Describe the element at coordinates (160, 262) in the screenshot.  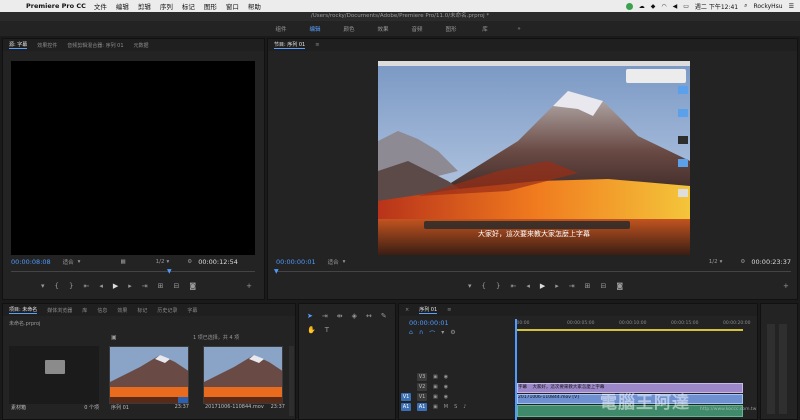
I see `source-ratio-select: 1/2` at that location.